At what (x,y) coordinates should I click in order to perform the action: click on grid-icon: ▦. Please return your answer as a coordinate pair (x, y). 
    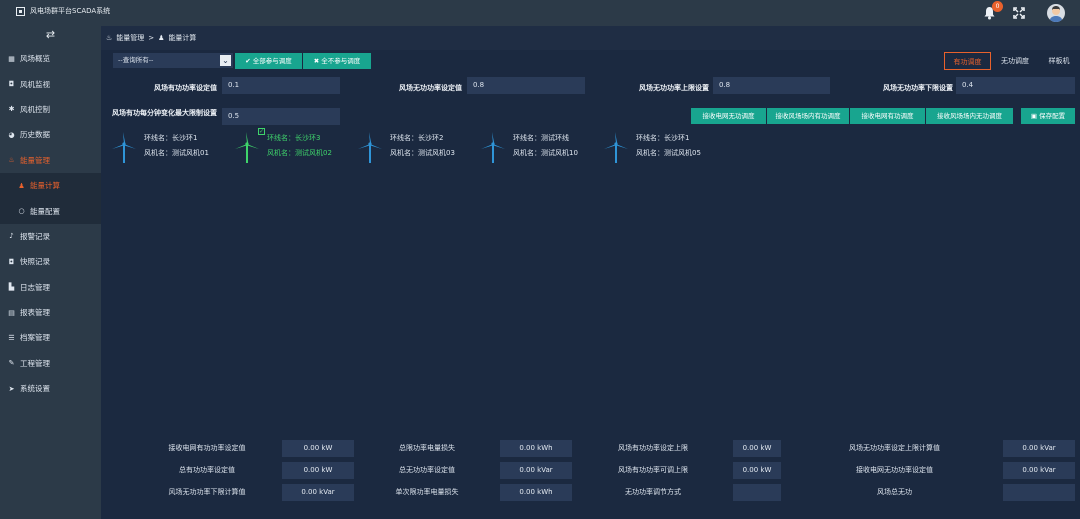
    Looking at the image, I should click on (11, 58).